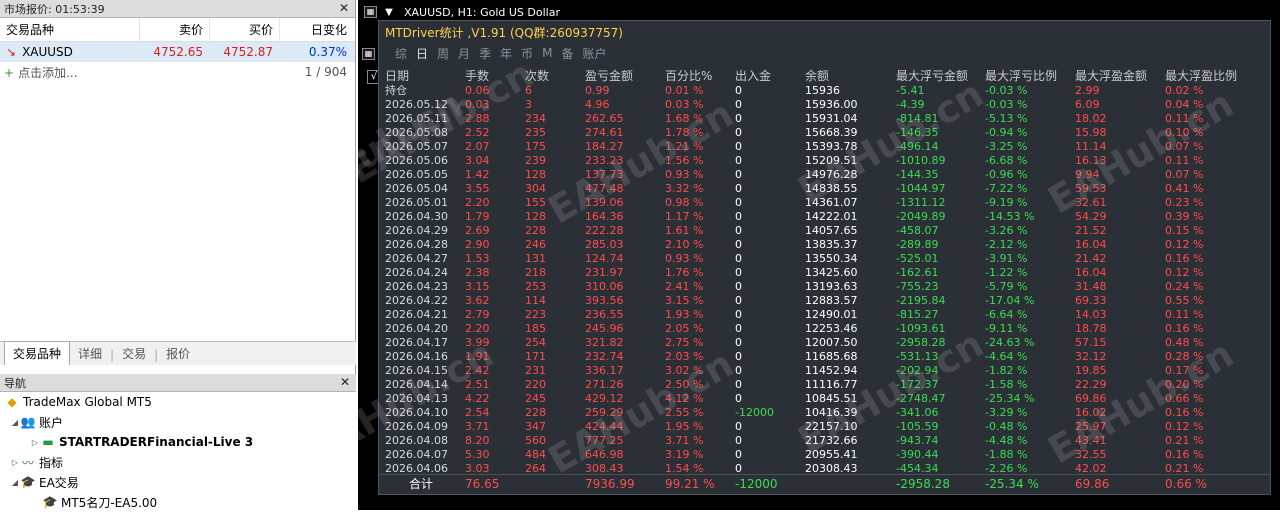 The width and height of the screenshot is (1280, 528). I want to click on col-change-header: 日变化, so click(316, 29).